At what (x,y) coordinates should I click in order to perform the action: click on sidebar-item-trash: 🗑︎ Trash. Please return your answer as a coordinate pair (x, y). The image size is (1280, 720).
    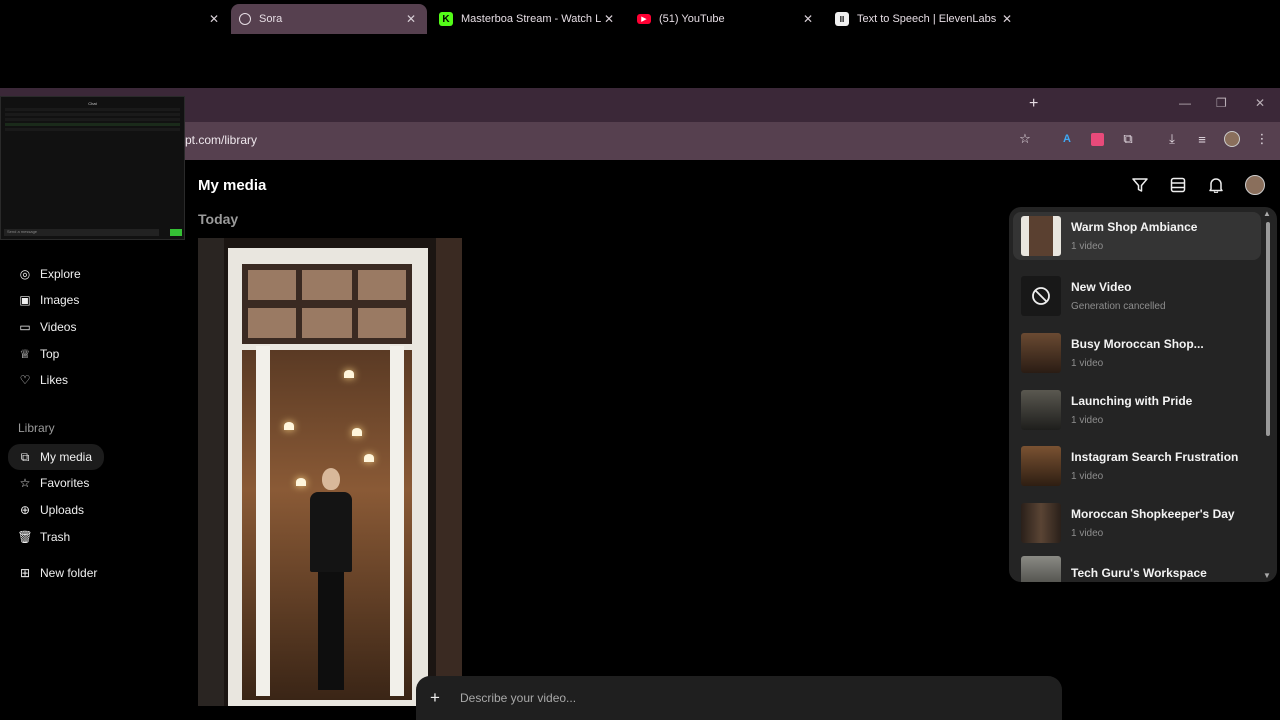
    Looking at the image, I should click on (43, 537).